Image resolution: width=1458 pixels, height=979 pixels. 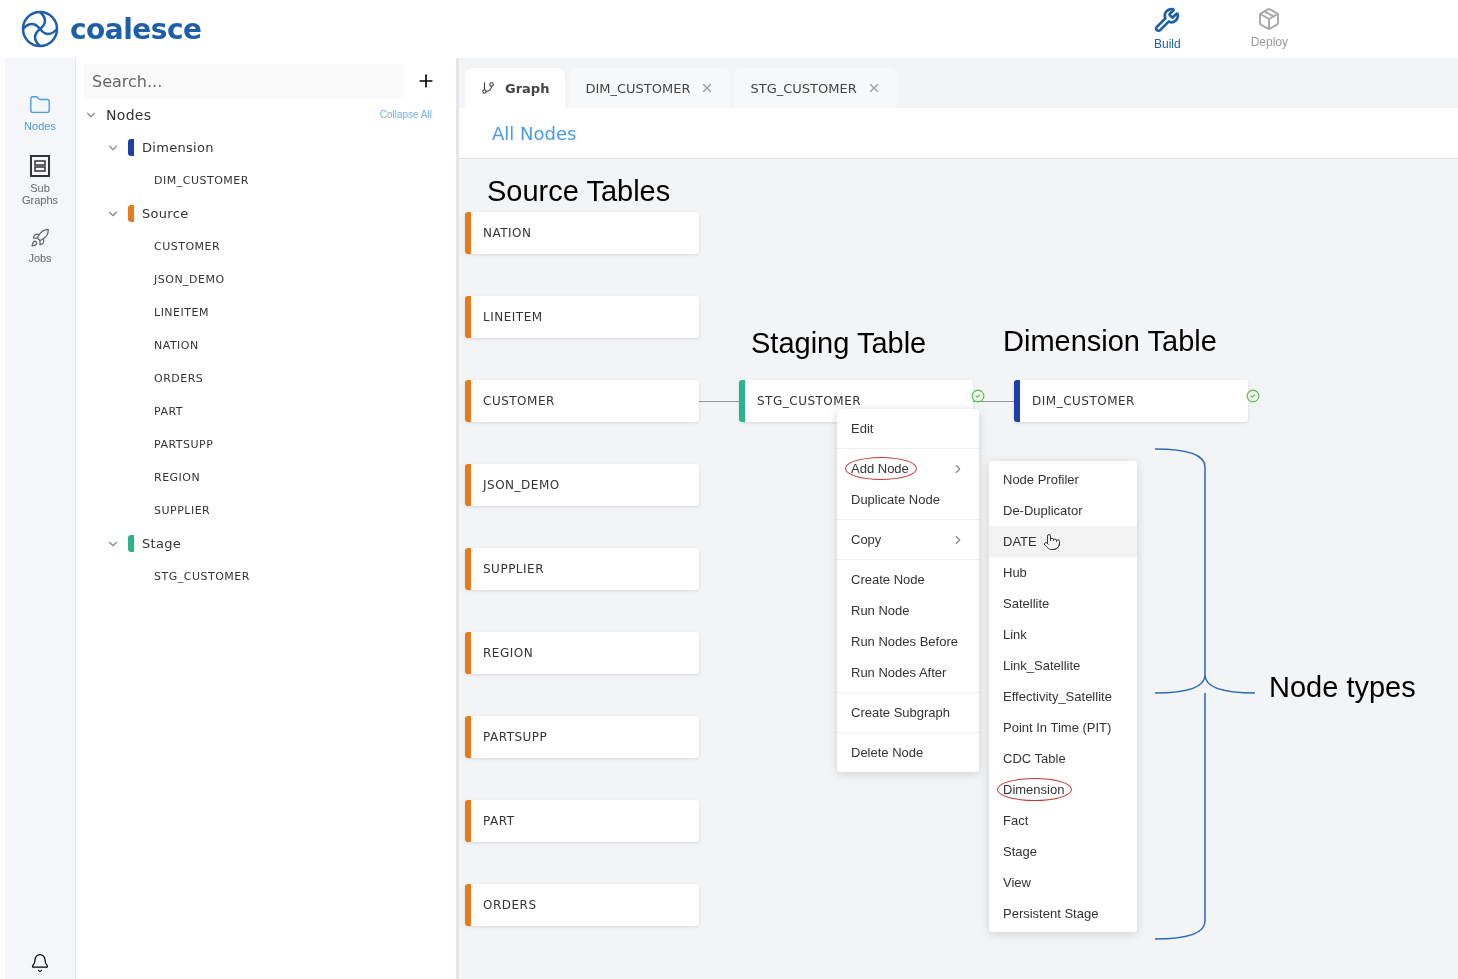 What do you see at coordinates (1063, 882) in the screenshot?
I see `menu-item: View` at bounding box center [1063, 882].